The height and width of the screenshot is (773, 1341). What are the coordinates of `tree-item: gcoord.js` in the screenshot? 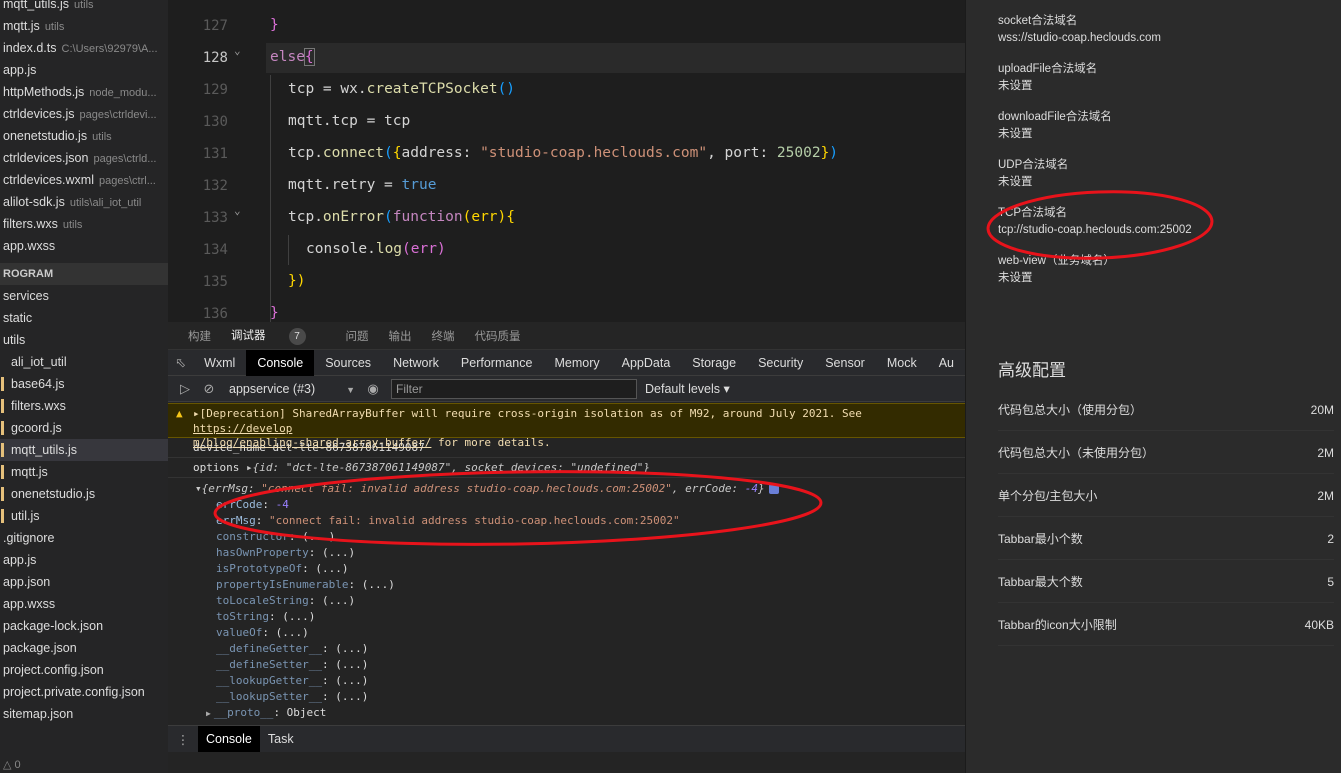 It's located at (84, 428).